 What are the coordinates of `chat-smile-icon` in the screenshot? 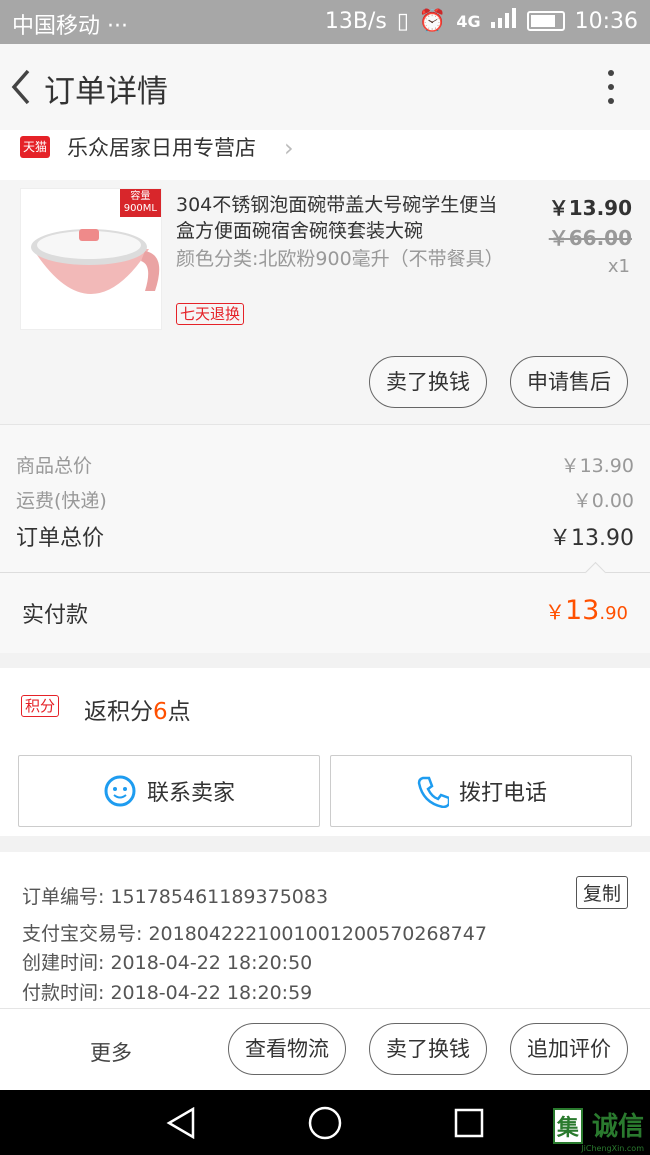 It's located at (120, 791).